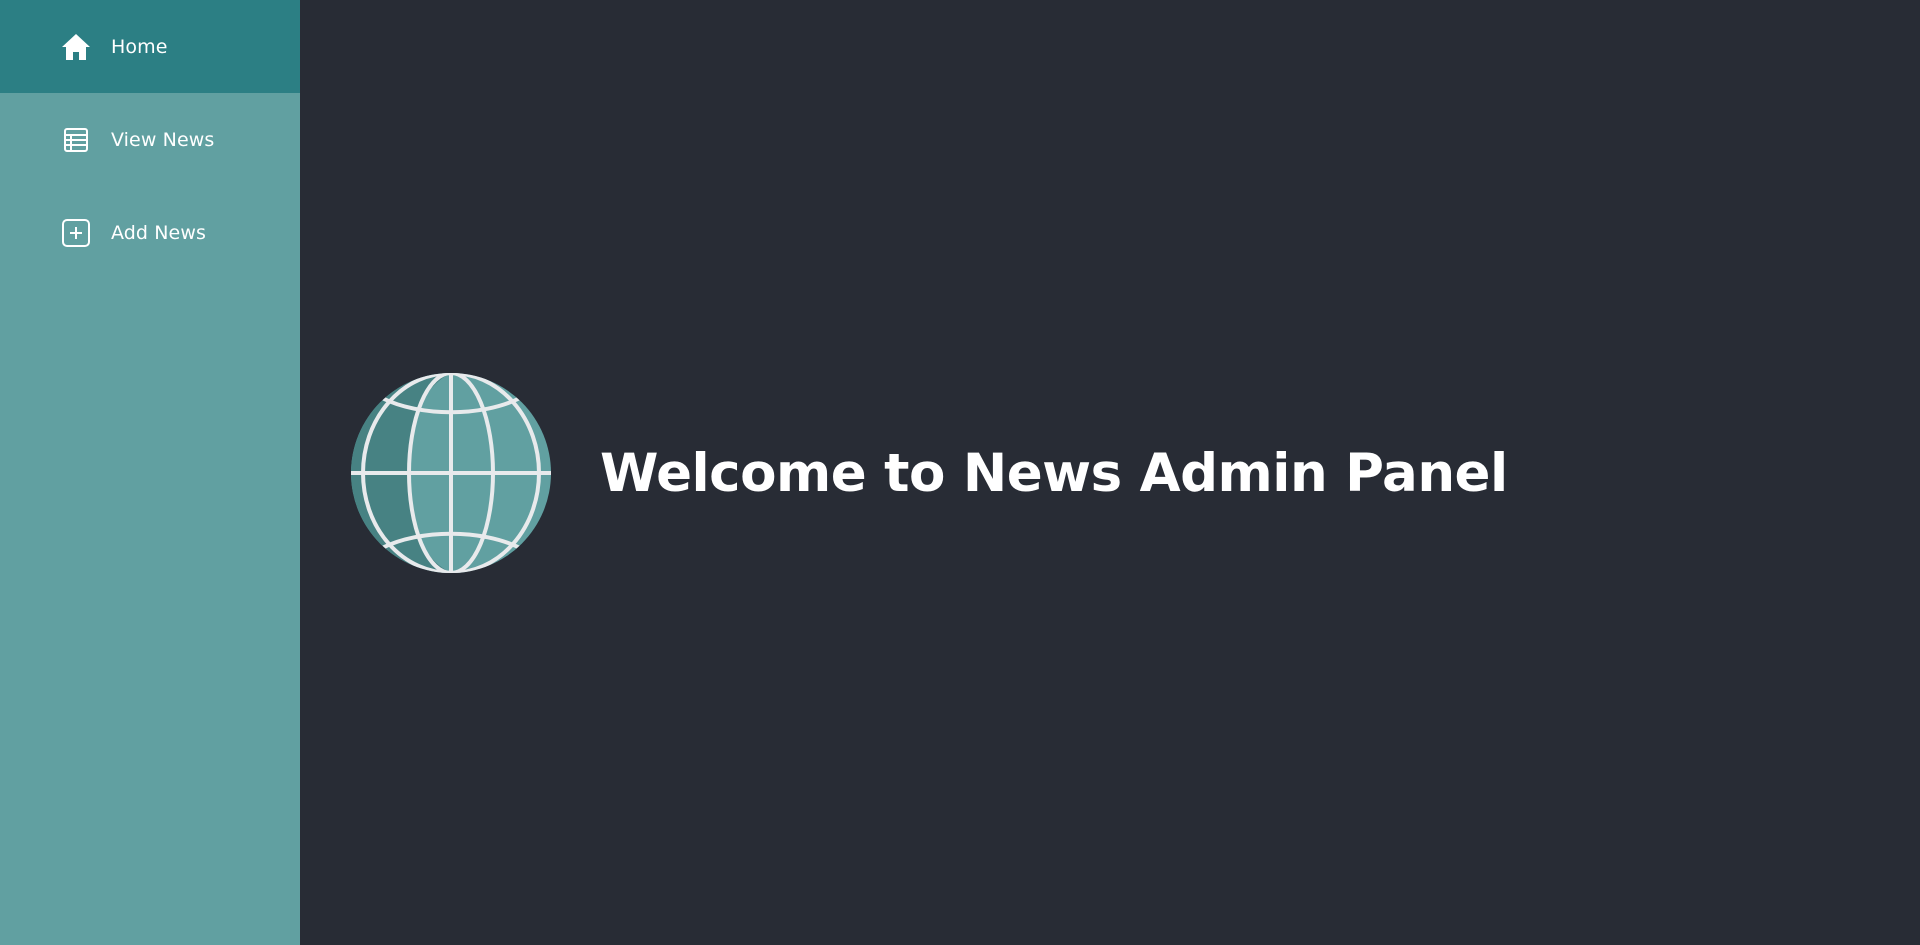 Image resolution: width=1920 pixels, height=945 pixels. I want to click on sidebar-item-home: Home, so click(150, 46).